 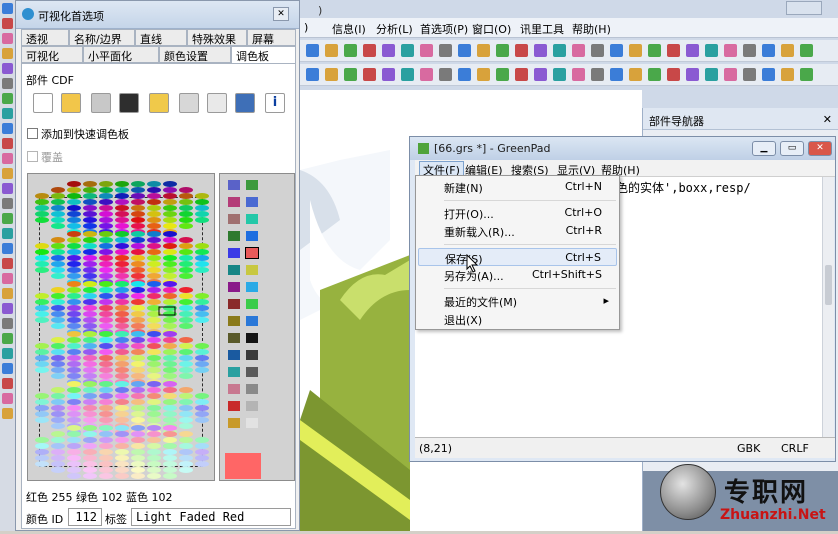 What do you see at coordinates (121, 54) in the screenshot?
I see `tab-faceting: 小平面化` at bounding box center [121, 54].